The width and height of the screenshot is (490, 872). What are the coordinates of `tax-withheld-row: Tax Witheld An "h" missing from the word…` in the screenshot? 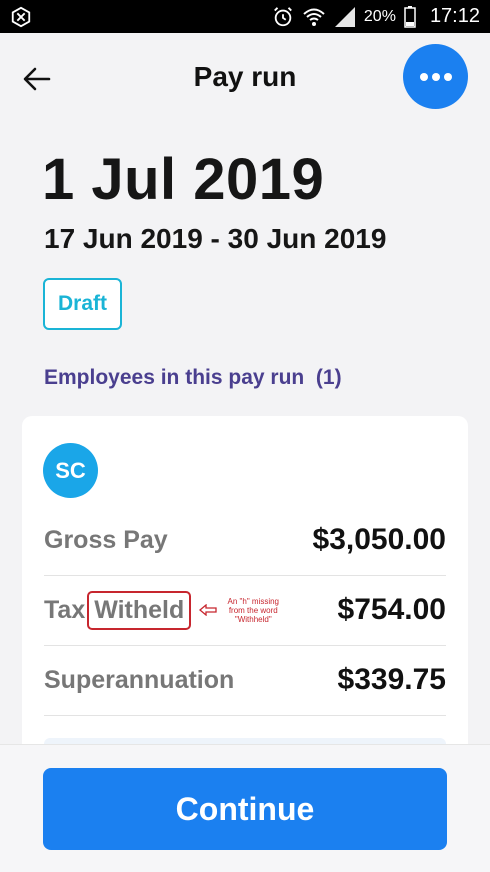 It's located at (245, 610).